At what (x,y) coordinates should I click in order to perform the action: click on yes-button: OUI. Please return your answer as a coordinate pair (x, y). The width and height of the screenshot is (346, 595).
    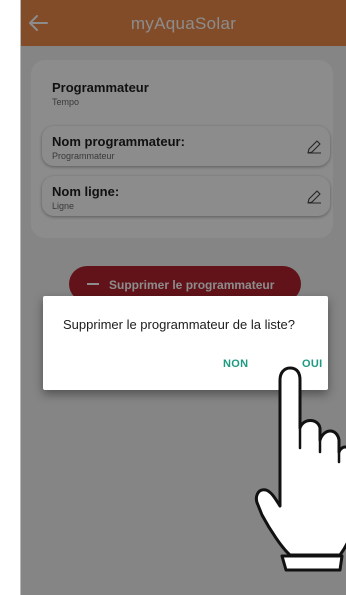
    Looking at the image, I should click on (312, 364).